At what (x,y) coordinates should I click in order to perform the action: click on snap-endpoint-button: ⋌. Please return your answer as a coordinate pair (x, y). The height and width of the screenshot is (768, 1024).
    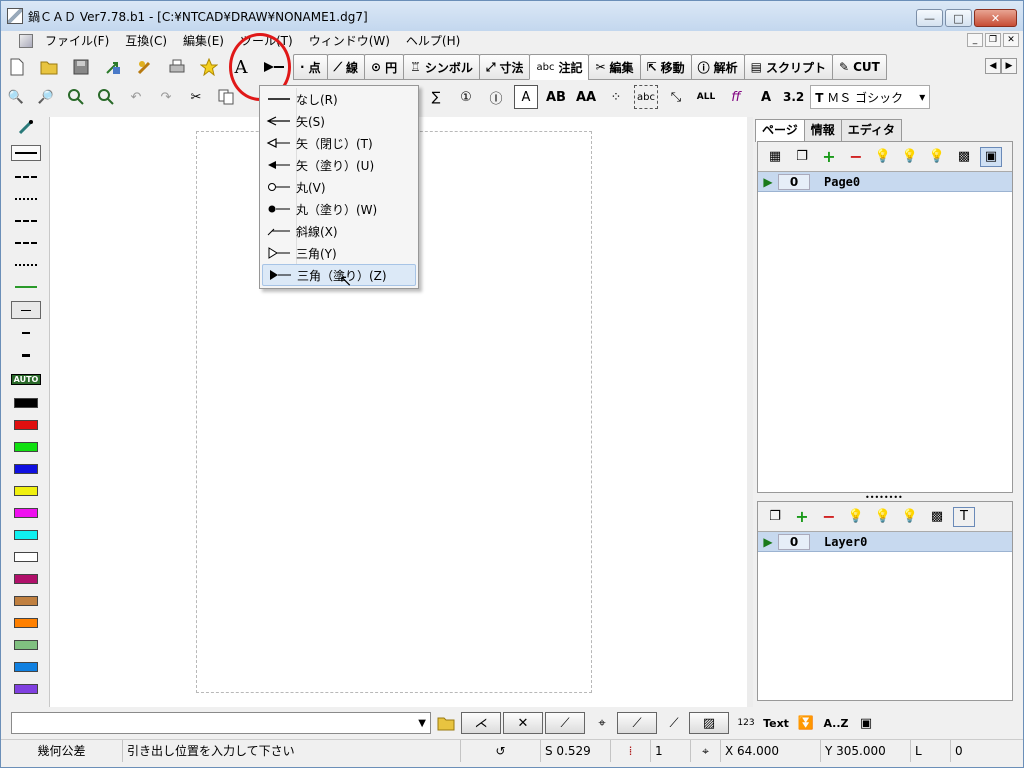
    Looking at the image, I should click on (481, 723).